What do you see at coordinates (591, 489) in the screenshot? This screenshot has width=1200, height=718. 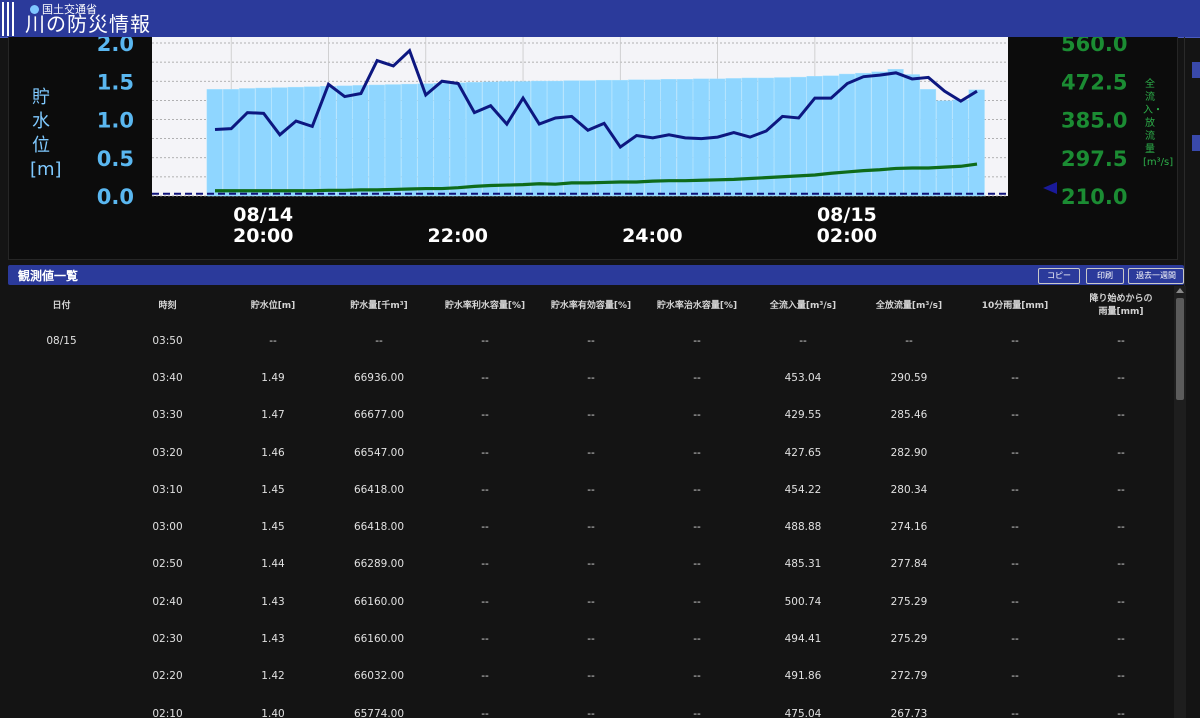 I see `table-row: 03:10 1.45 66418.00 -- -- -- 454.22 280.34 -- --` at bounding box center [591, 489].